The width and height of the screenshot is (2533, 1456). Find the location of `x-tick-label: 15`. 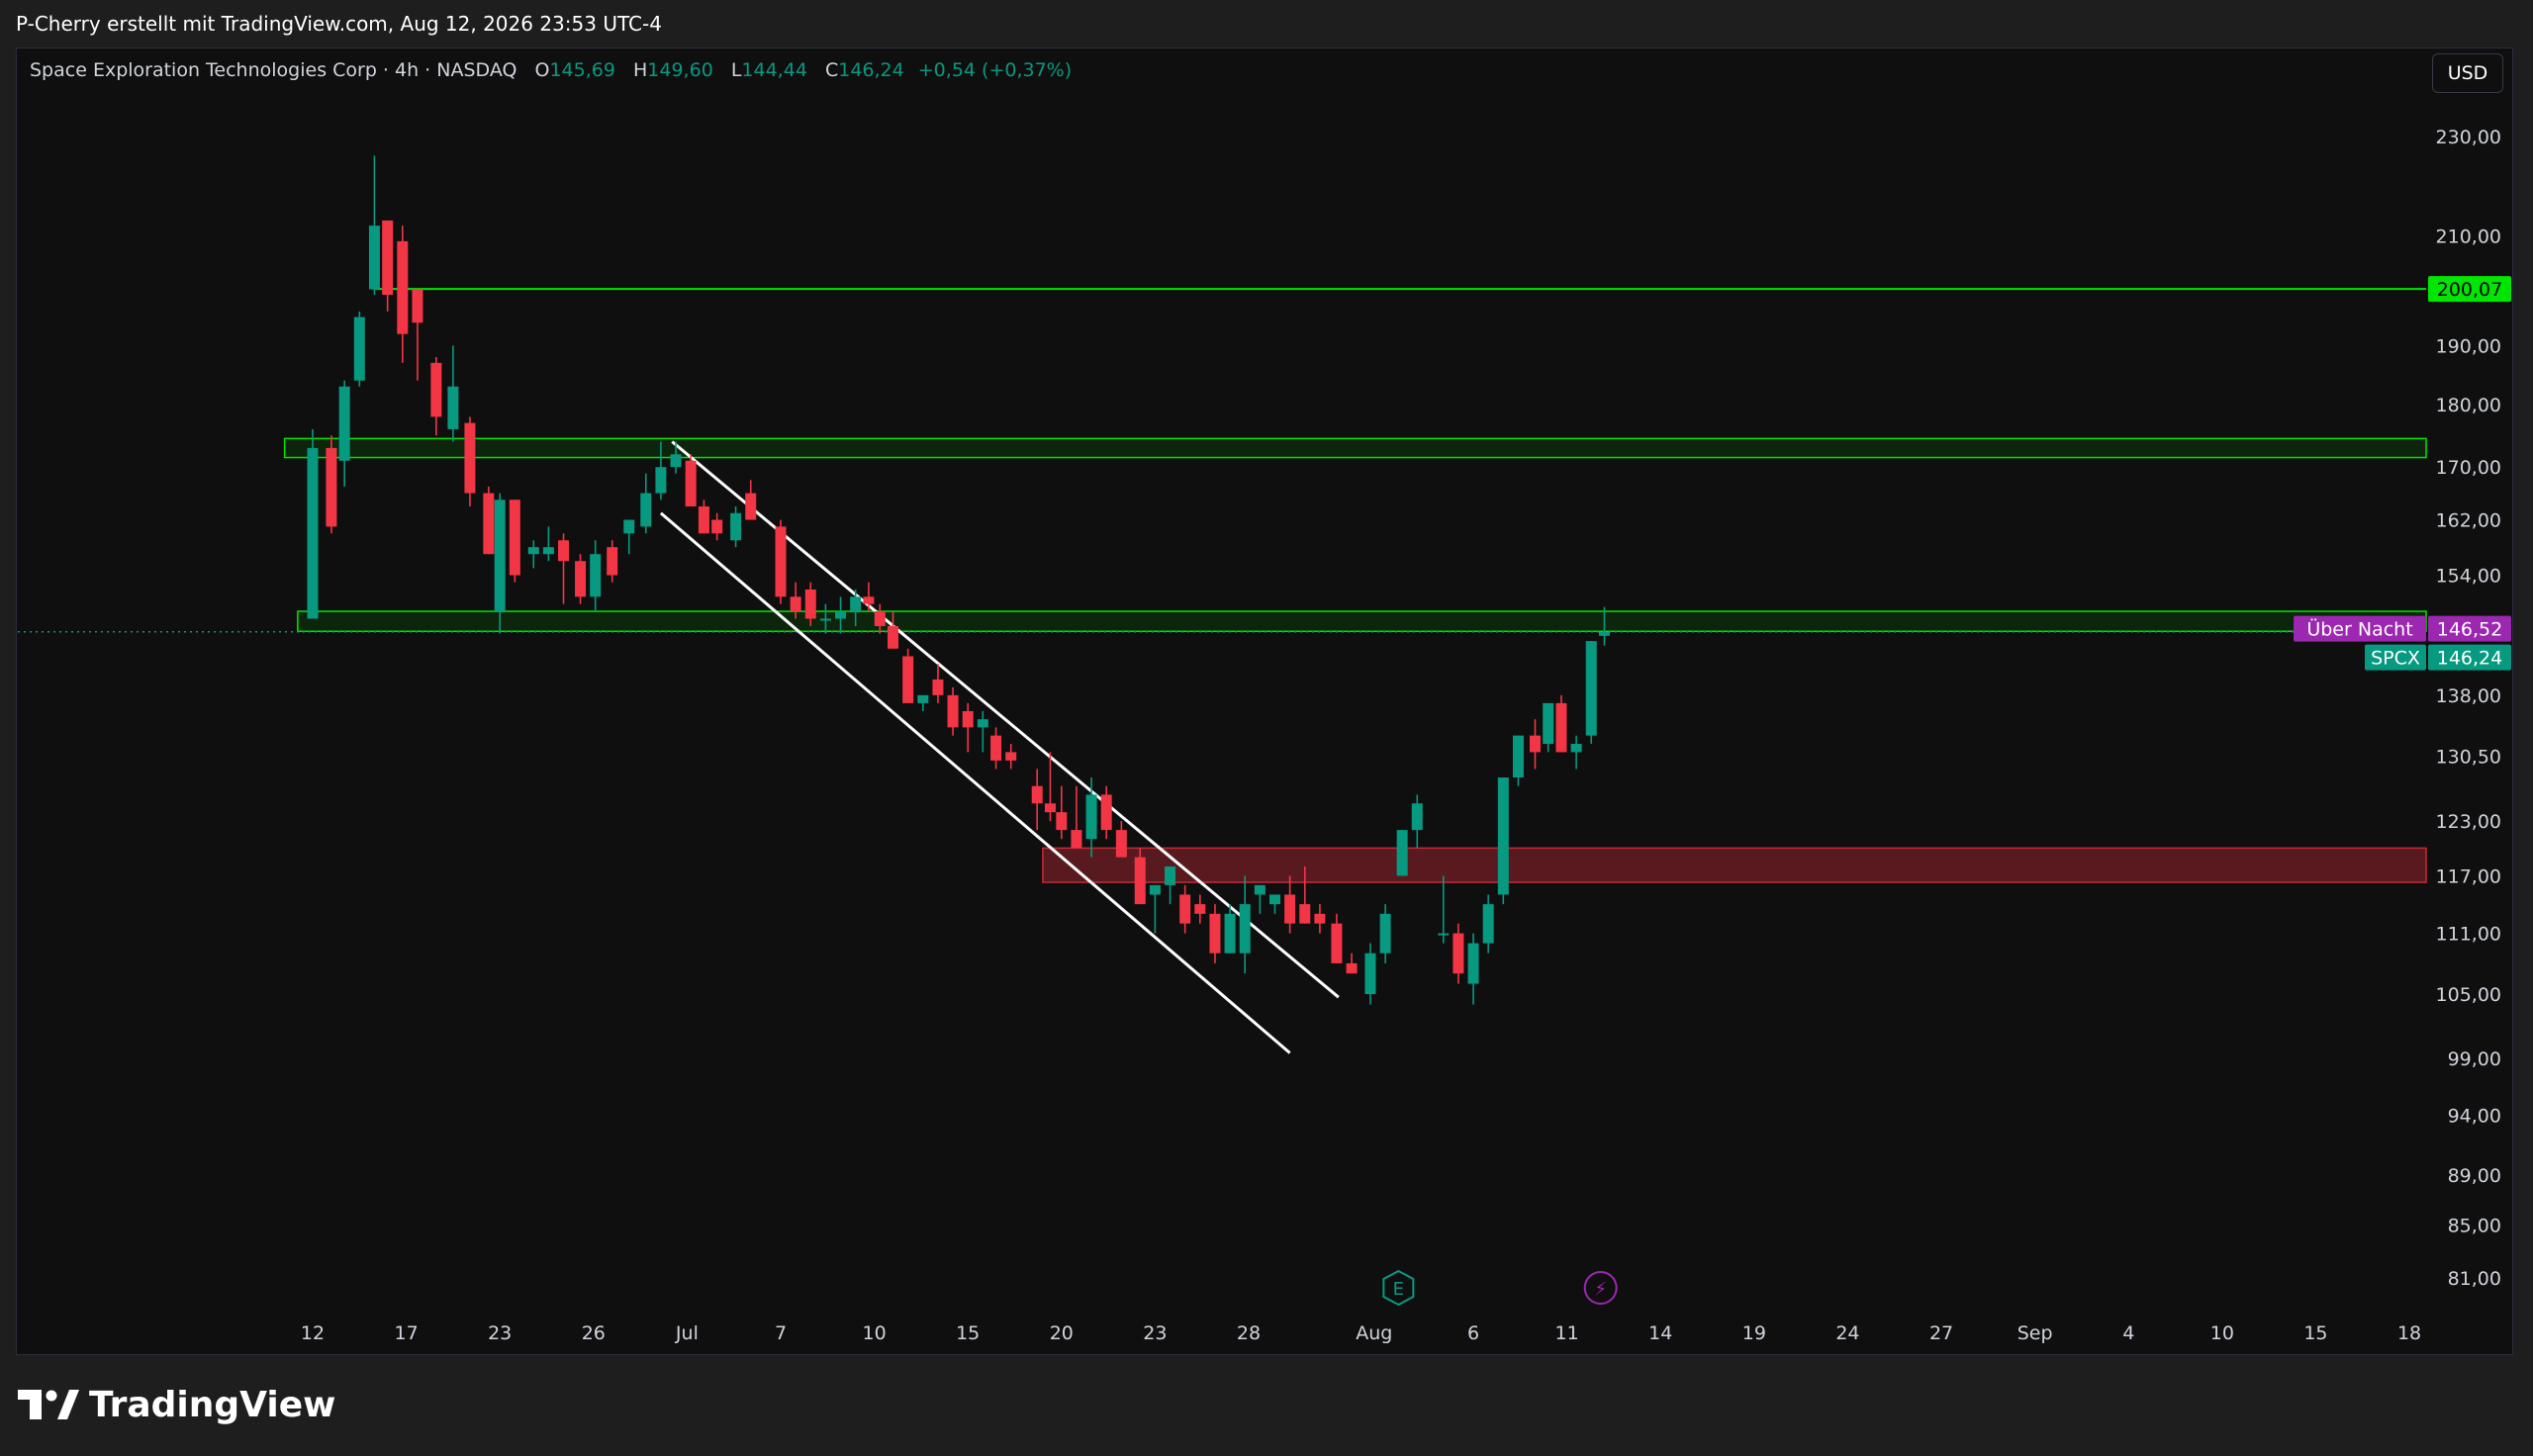

x-tick-label: 15 is located at coordinates (968, 1333).